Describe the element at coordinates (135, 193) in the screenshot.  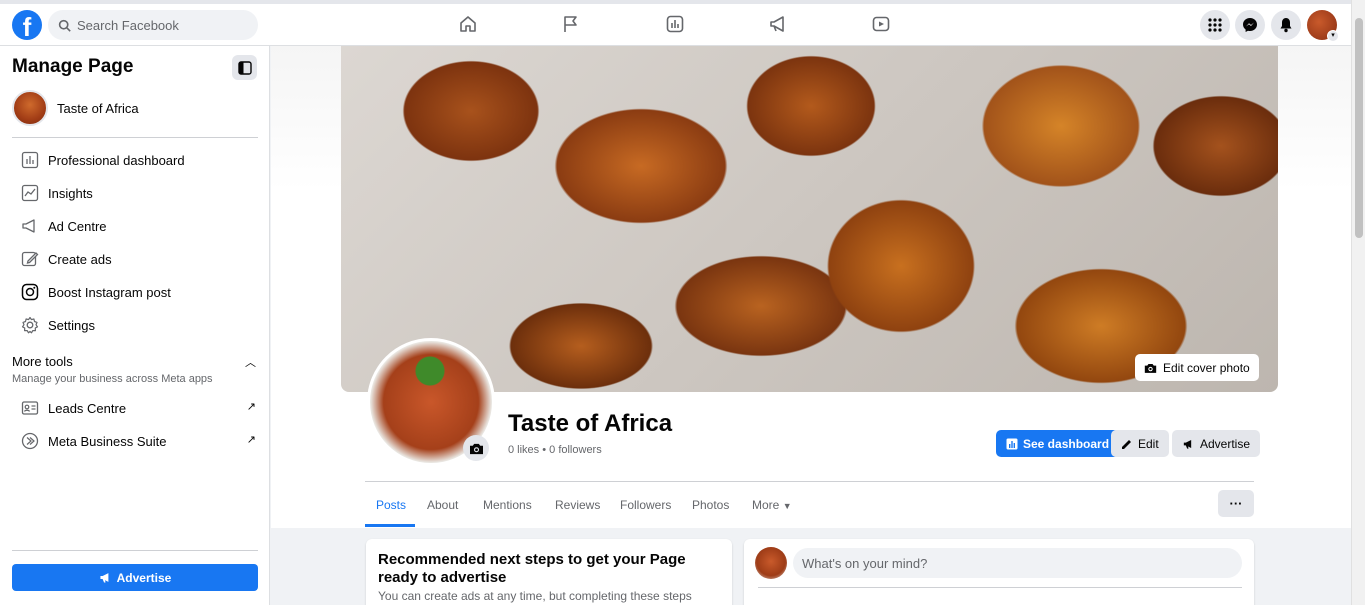
I see `sidebar-item-insights: Insights` at that location.